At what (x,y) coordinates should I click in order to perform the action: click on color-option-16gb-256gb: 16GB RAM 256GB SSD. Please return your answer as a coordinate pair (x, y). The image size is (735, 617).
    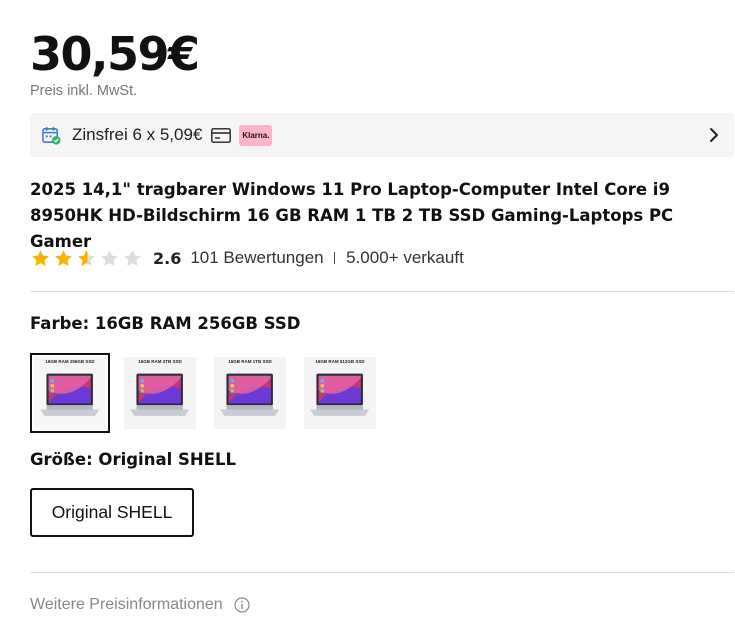
    Looking at the image, I should click on (70, 393).